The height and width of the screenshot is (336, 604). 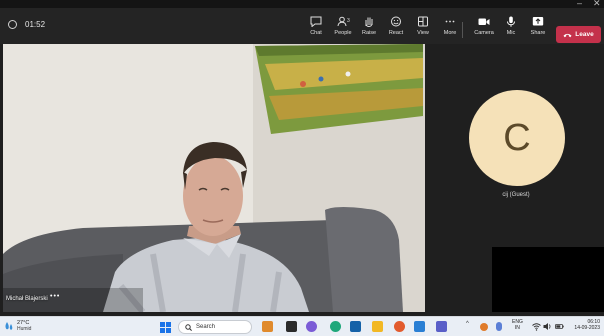 I want to click on weather-humid-icon, so click(x=9, y=326).